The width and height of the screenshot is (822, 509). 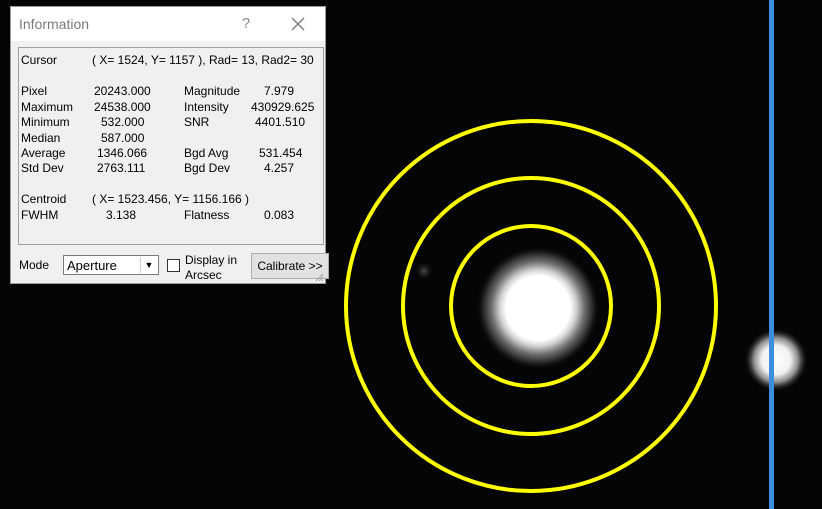 What do you see at coordinates (45, 122) in the screenshot?
I see `minimum-label: Minimum` at bounding box center [45, 122].